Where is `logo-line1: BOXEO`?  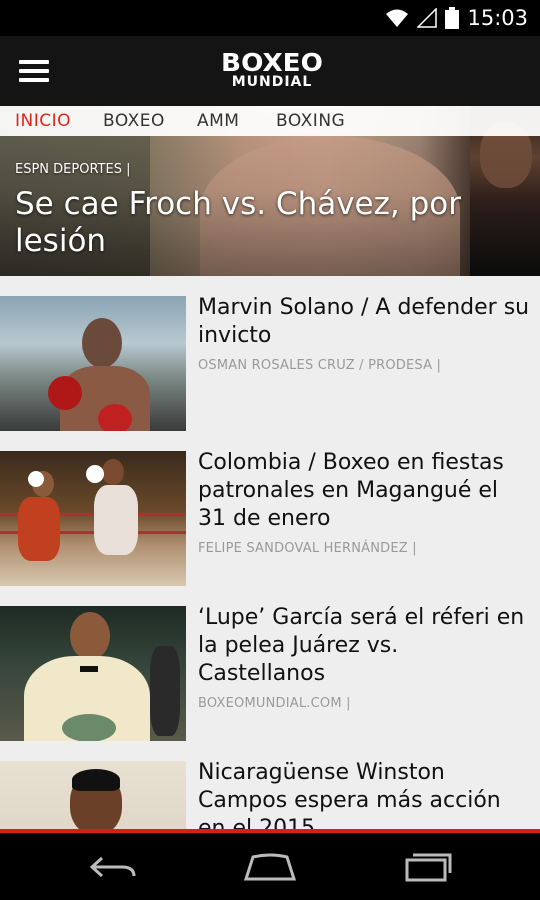 logo-line1: BOXEO is located at coordinates (272, 62).